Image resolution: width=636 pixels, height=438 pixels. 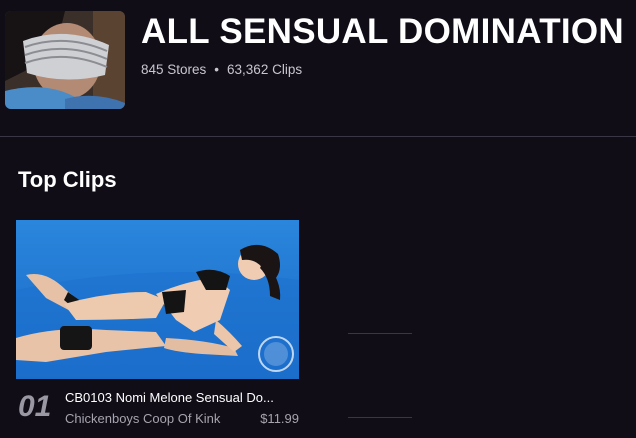 I want to click on category-thumbnail-image, so click(x=65, y=60).